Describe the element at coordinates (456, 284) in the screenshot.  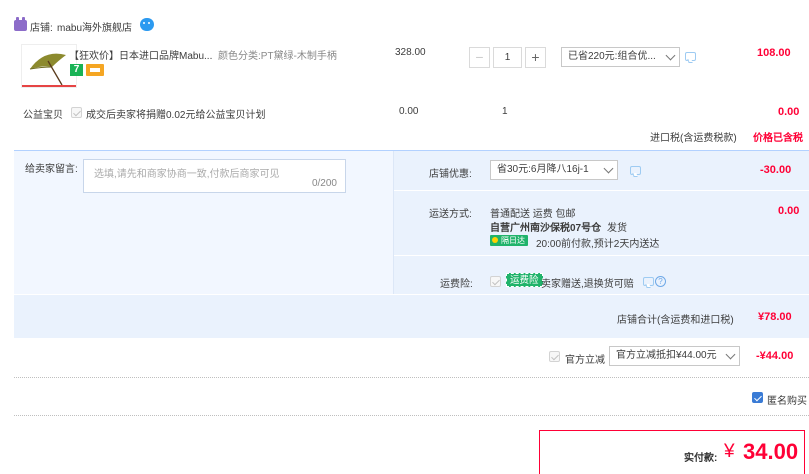
I see `insurance-label: 运费险:` at that location.